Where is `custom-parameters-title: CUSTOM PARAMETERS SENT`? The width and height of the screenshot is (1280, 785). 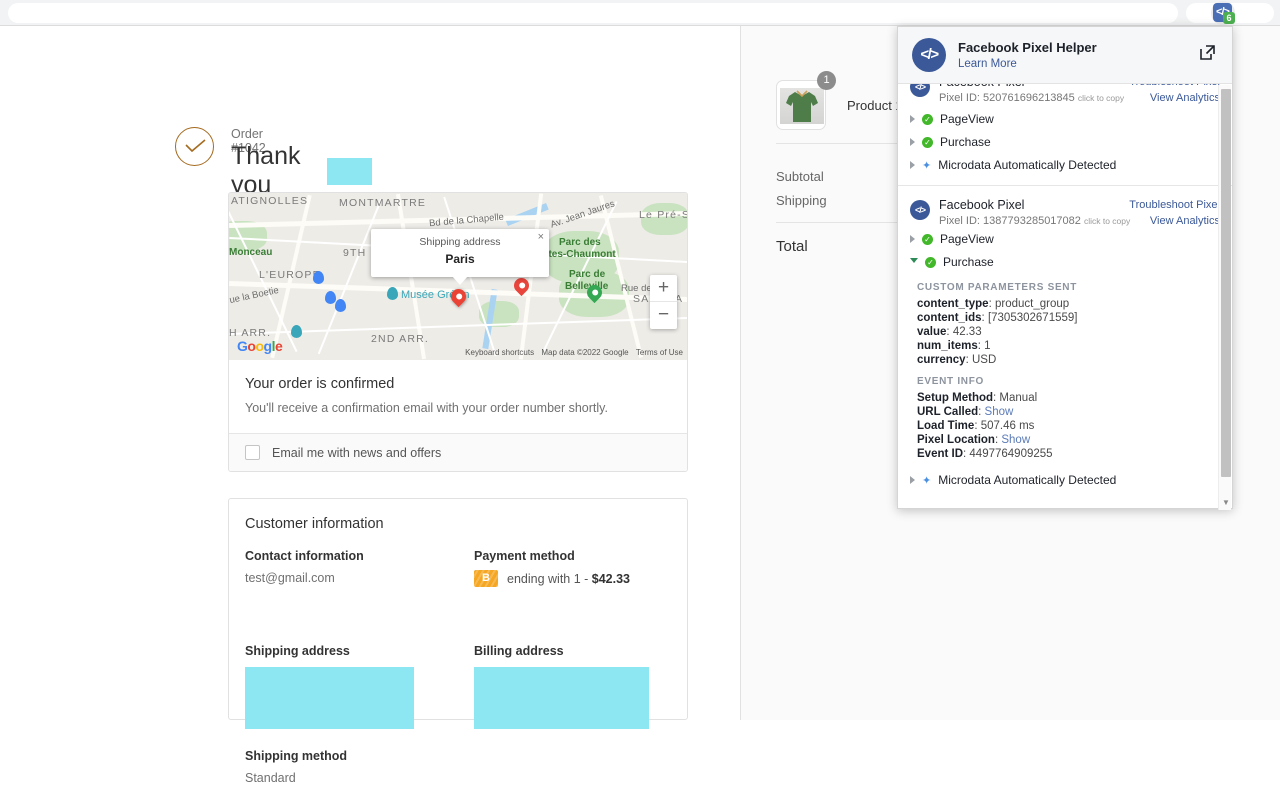 custom-parameters-title: CUSTOM PARAMETERS SENT is located at coordinates (997, 287).